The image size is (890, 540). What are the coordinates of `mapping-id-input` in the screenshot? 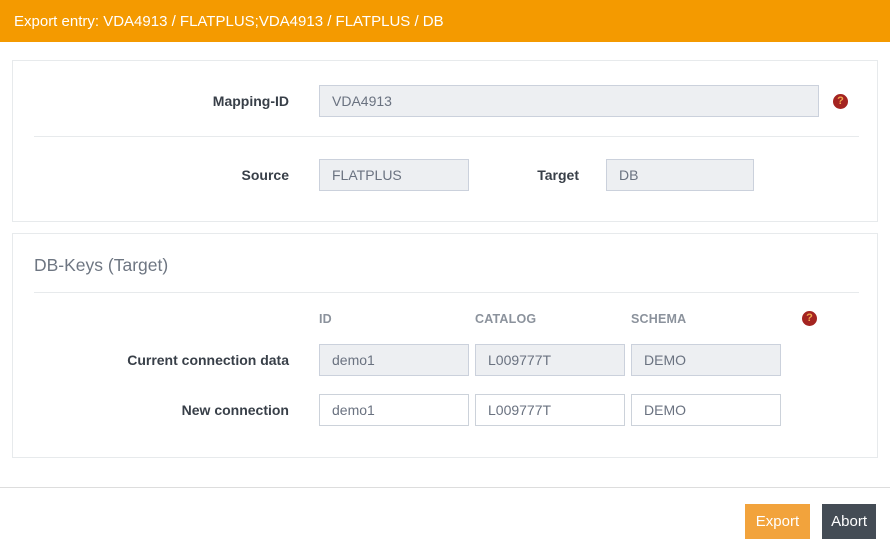 It's located at (569, 101).